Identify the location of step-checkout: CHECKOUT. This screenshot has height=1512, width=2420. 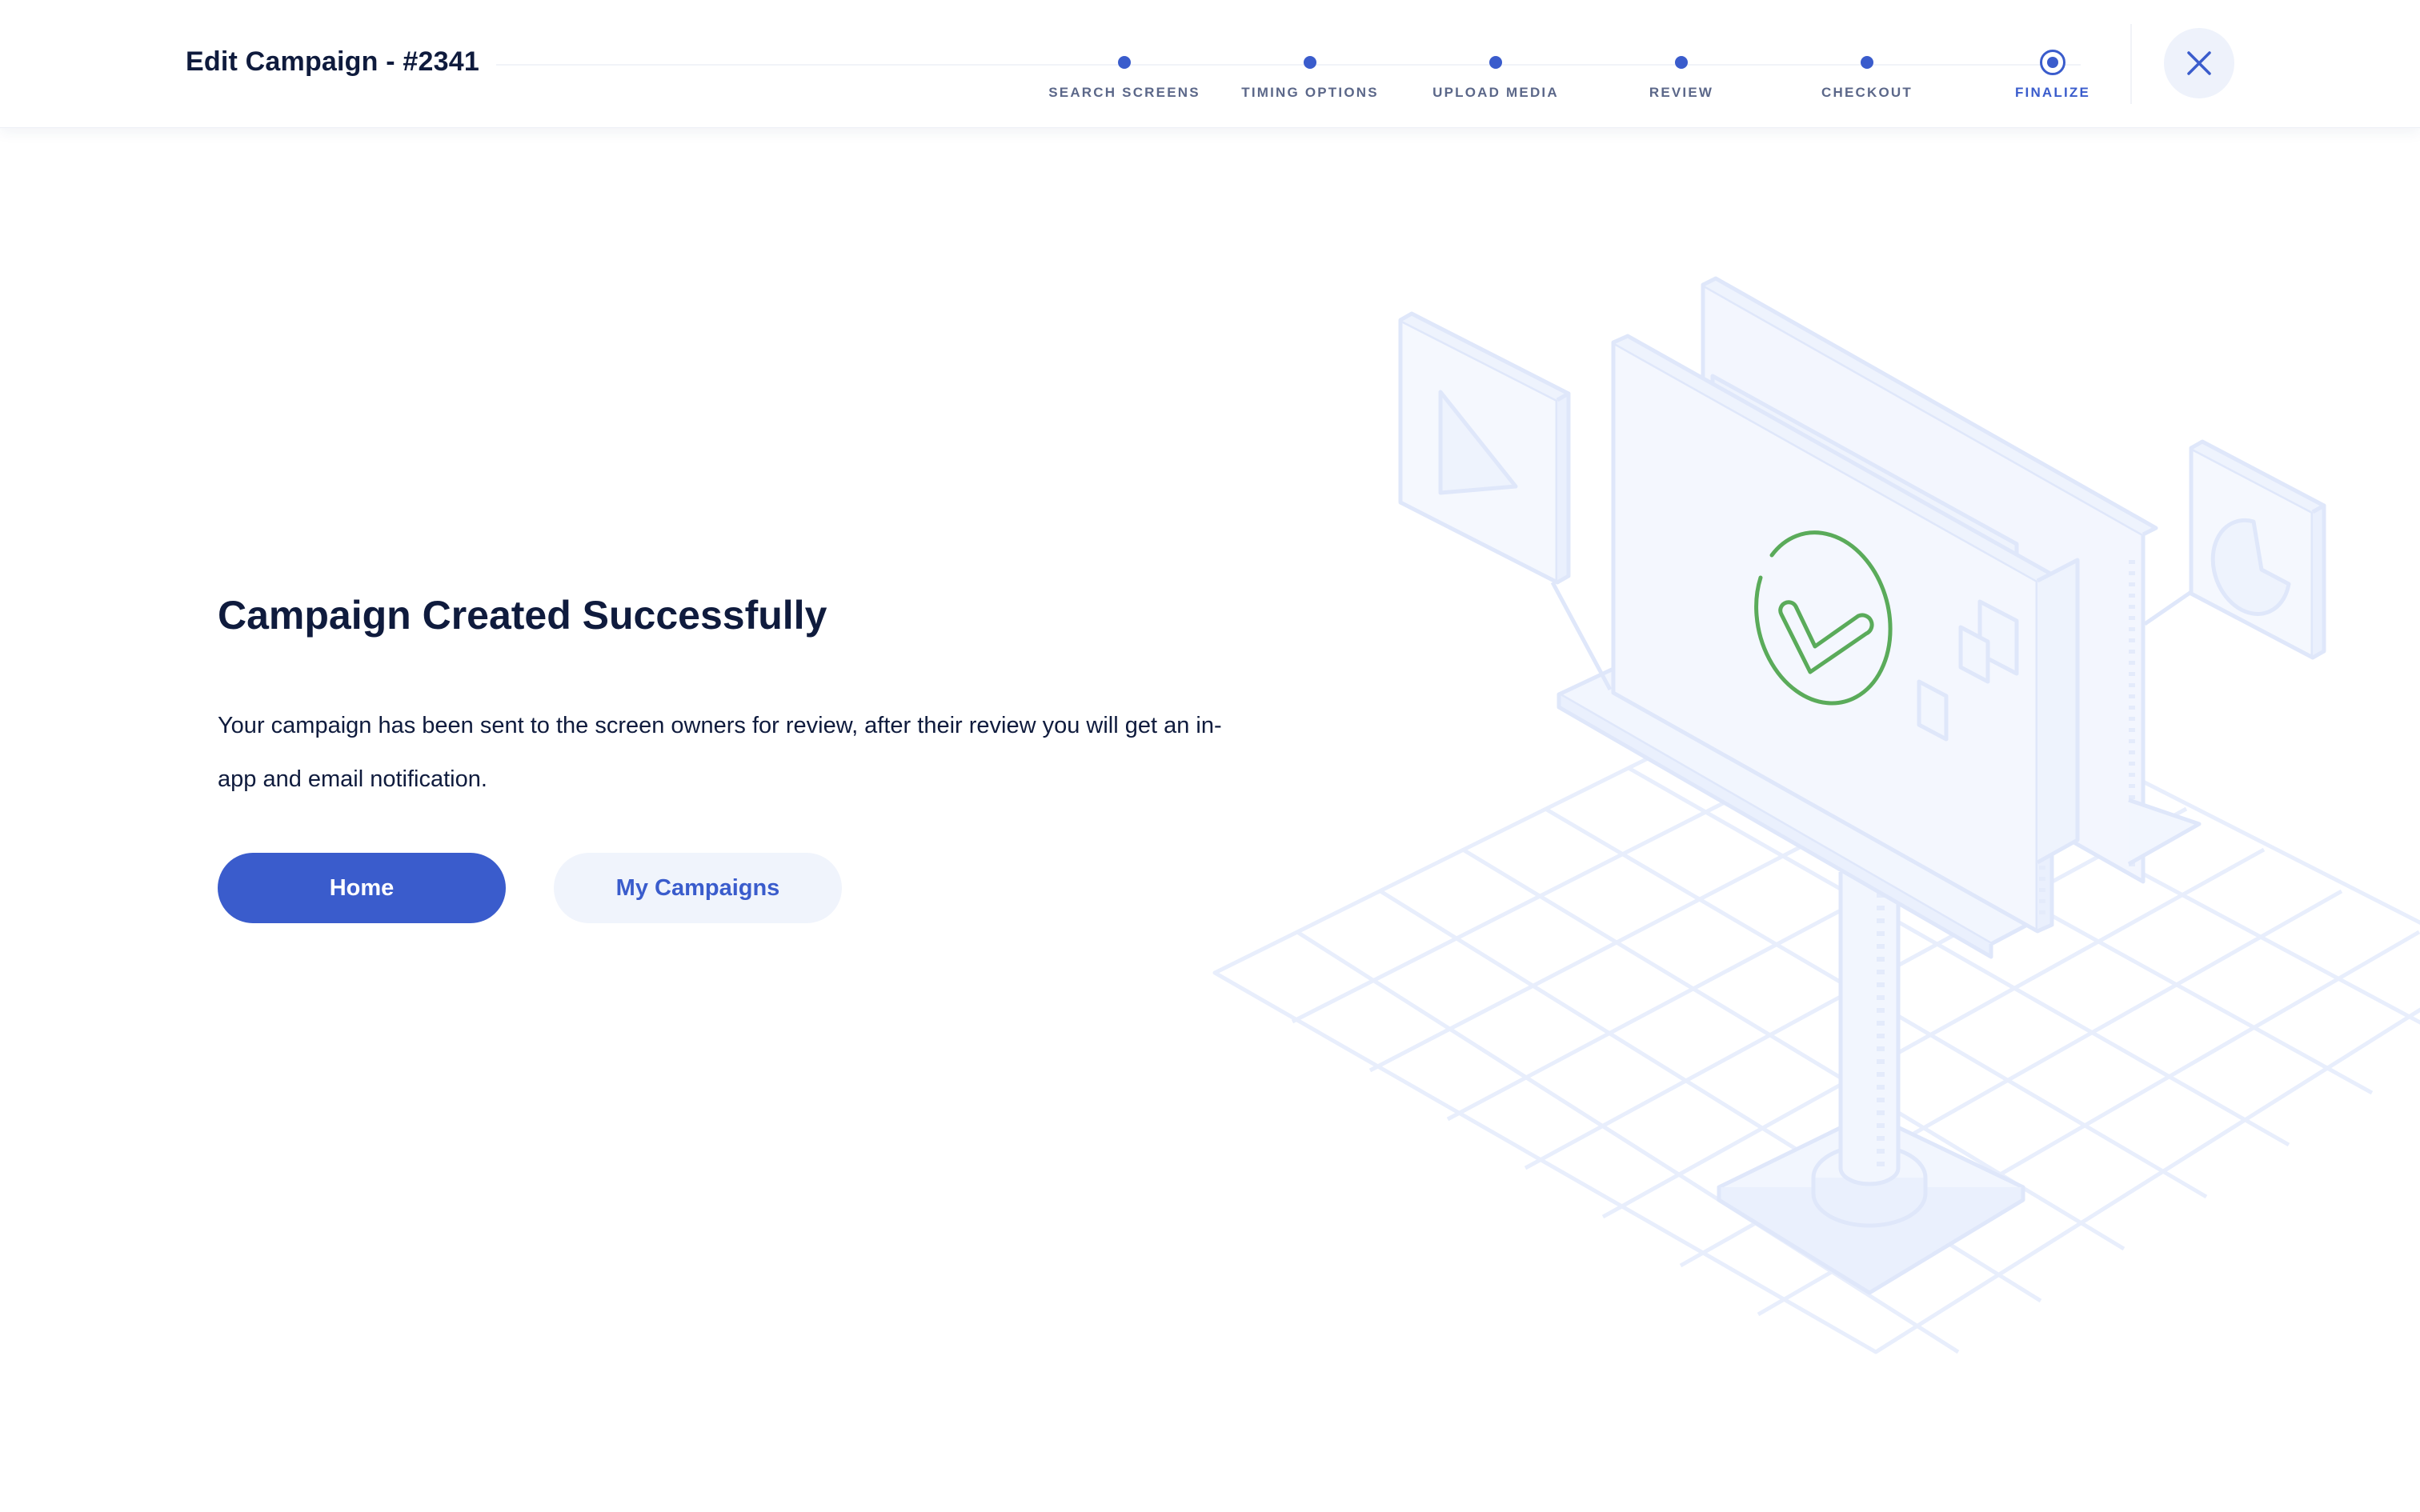
(1867, 77).